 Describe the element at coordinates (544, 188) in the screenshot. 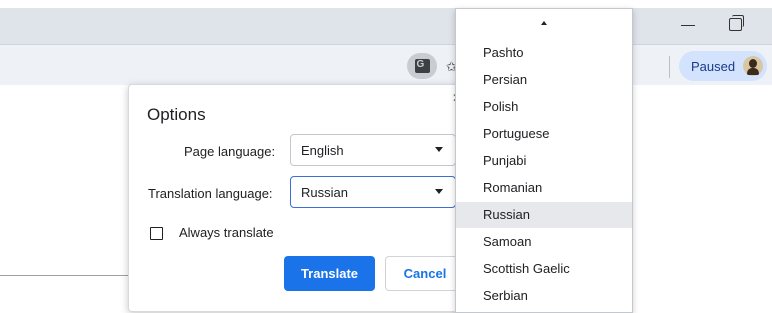

I see `language-option: Romanian` at that location.